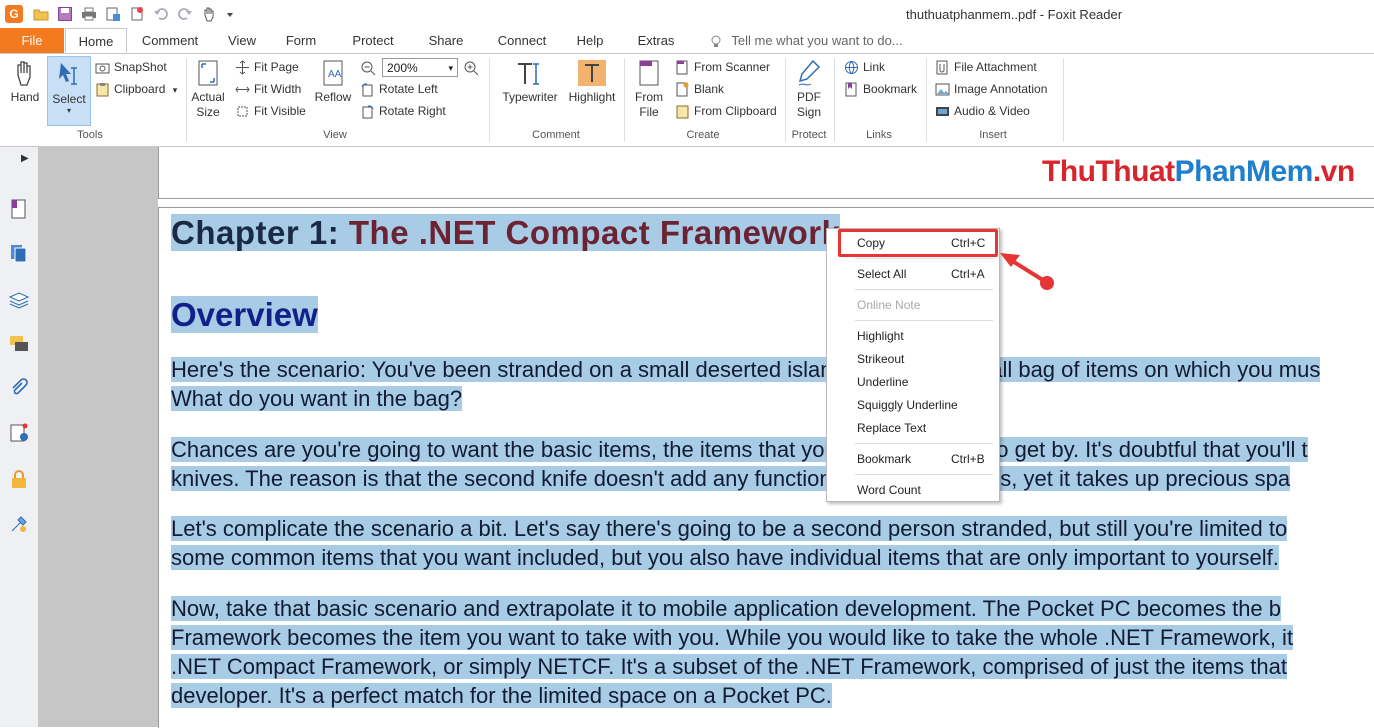  Describe the element at coordinates (420, 67) in the screenshot. I see `zoom-level-field: 200% ▾` at that location.